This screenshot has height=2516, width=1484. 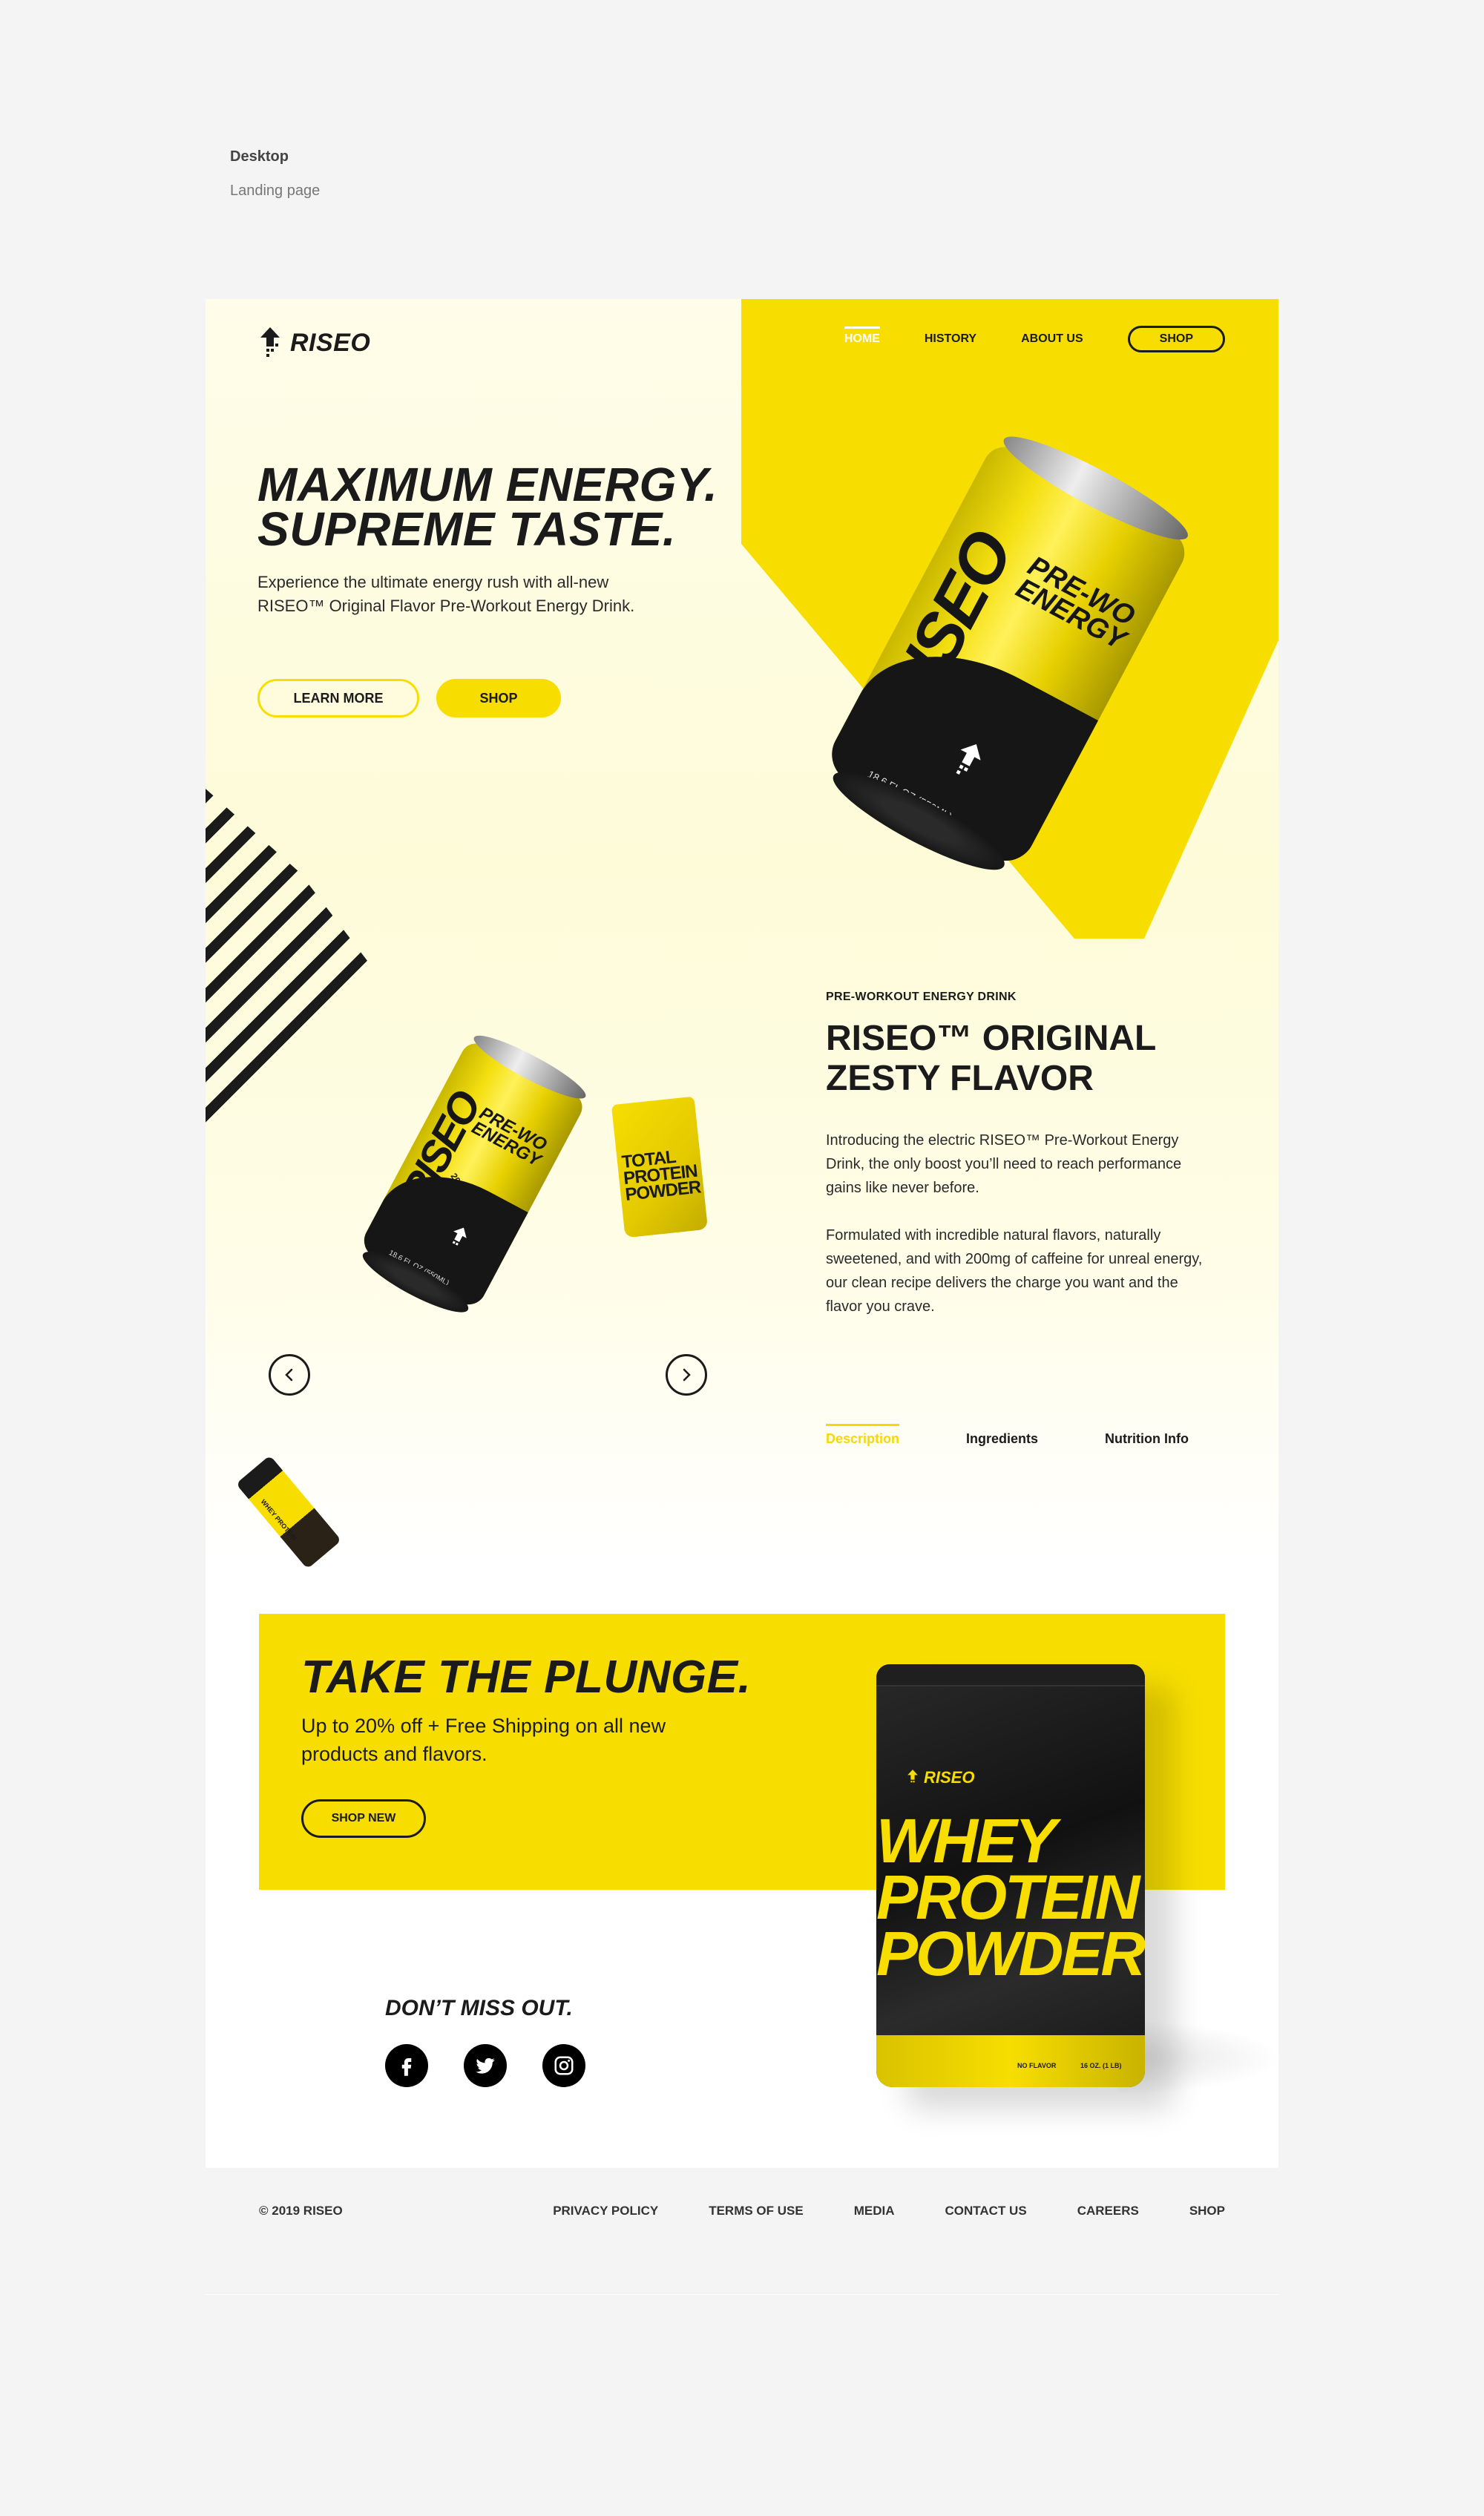 What do you see at coordinates (301, 2211) in the screenshot?
I see `copyright: © 2019 RISEO` at bounding box center [301, 2211].